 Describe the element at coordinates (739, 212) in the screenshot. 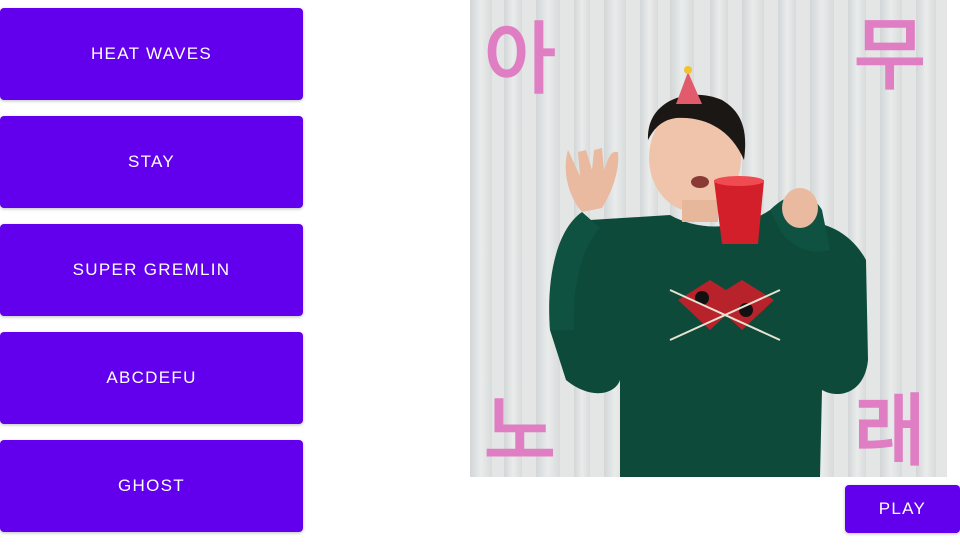

I see `red-cup` at that location.